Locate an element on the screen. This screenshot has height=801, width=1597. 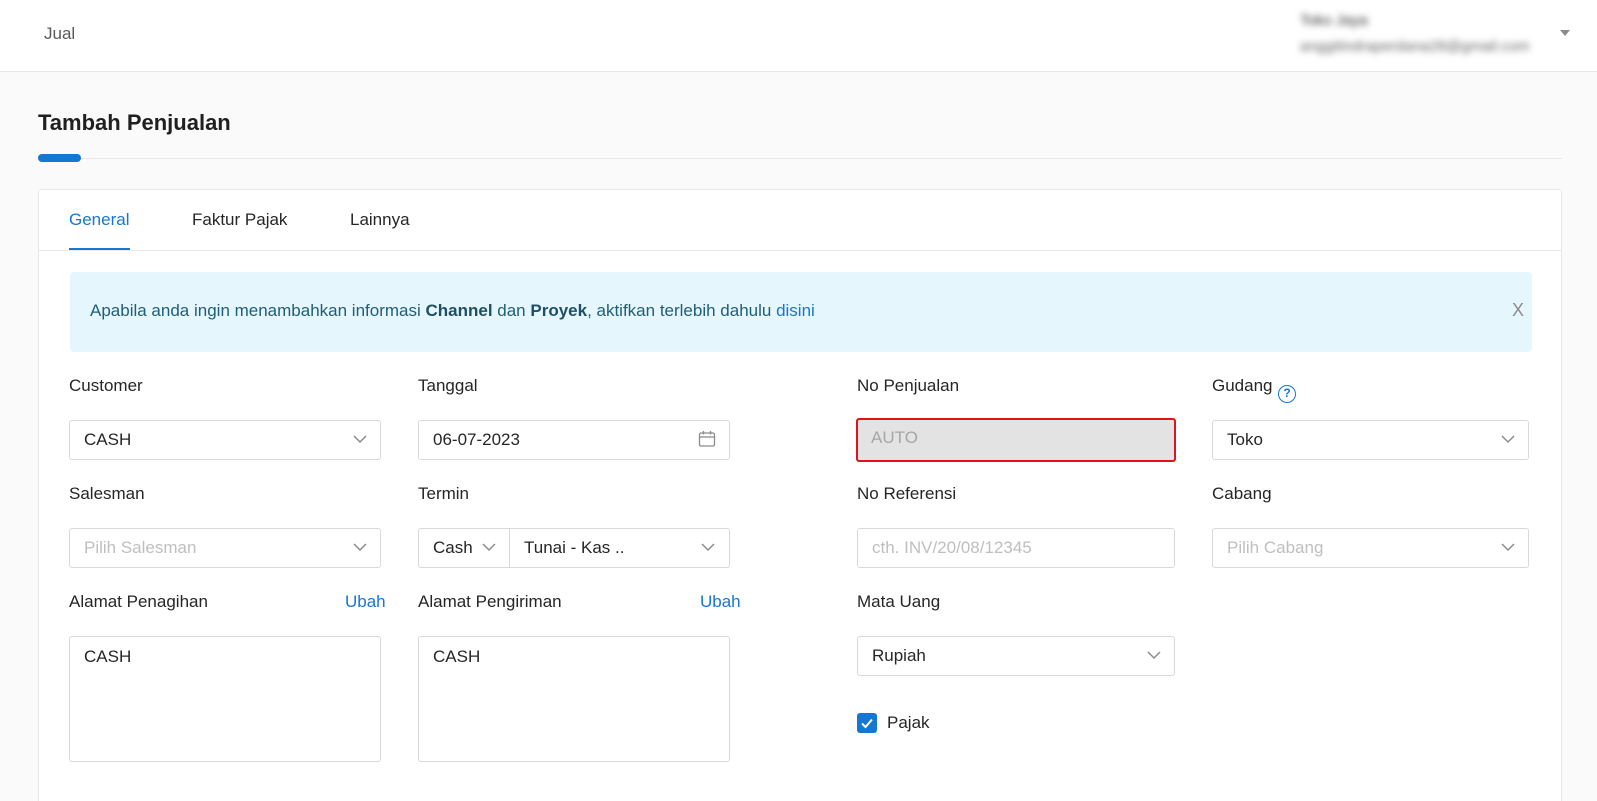
no-penjualan-label: No Penjualan is located at coordinates (908, 385).